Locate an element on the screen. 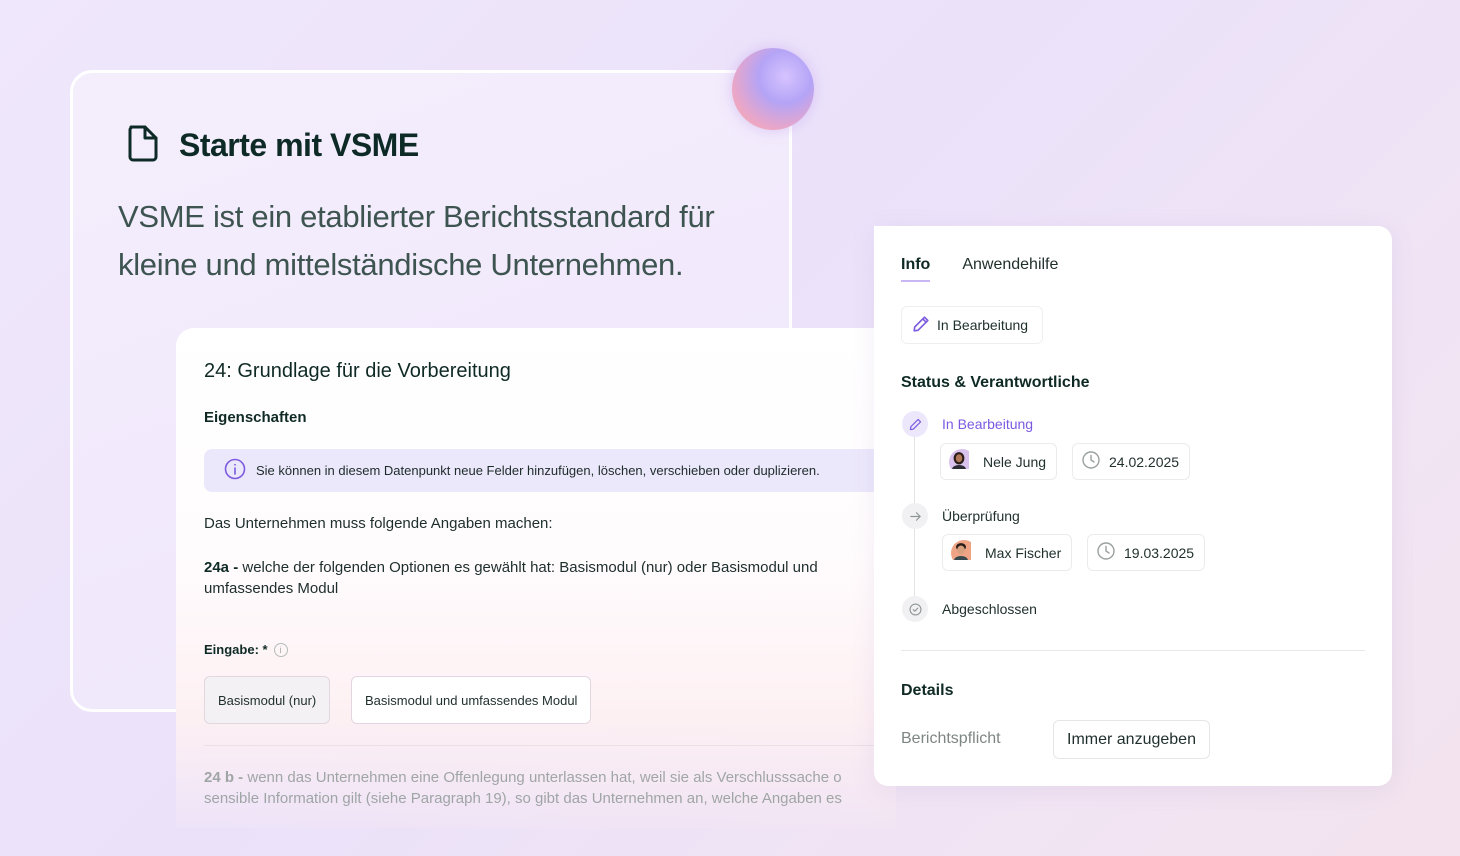 Image resolution: width=1460 pixels, height=856 pixels. date-text: 19.03.2025 is located at coordinates (1159, 552).